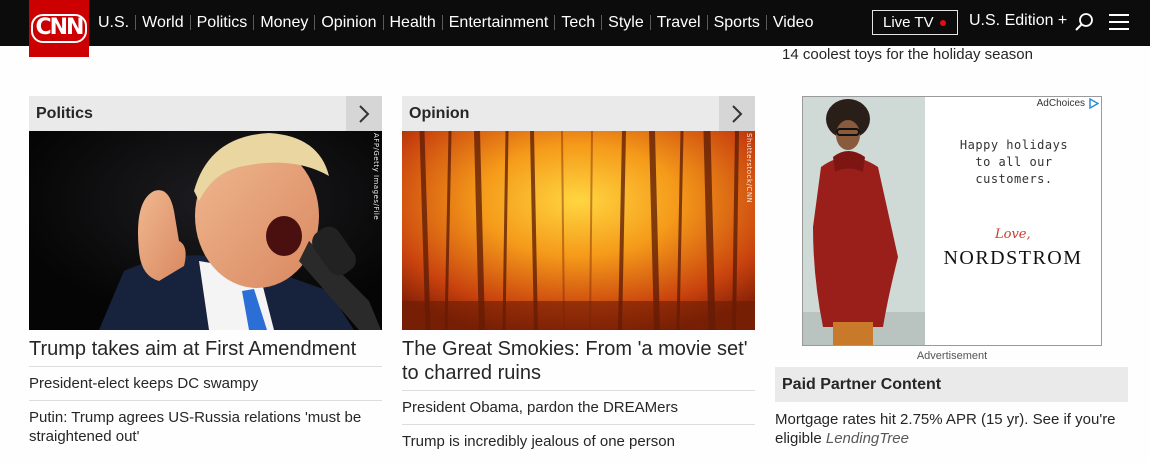 The width and height of the screenshot is (1150, 463). Describe the element at coordinates (577, 22) in the screenshot. I see `nav-link-tech: Tech` at that location.